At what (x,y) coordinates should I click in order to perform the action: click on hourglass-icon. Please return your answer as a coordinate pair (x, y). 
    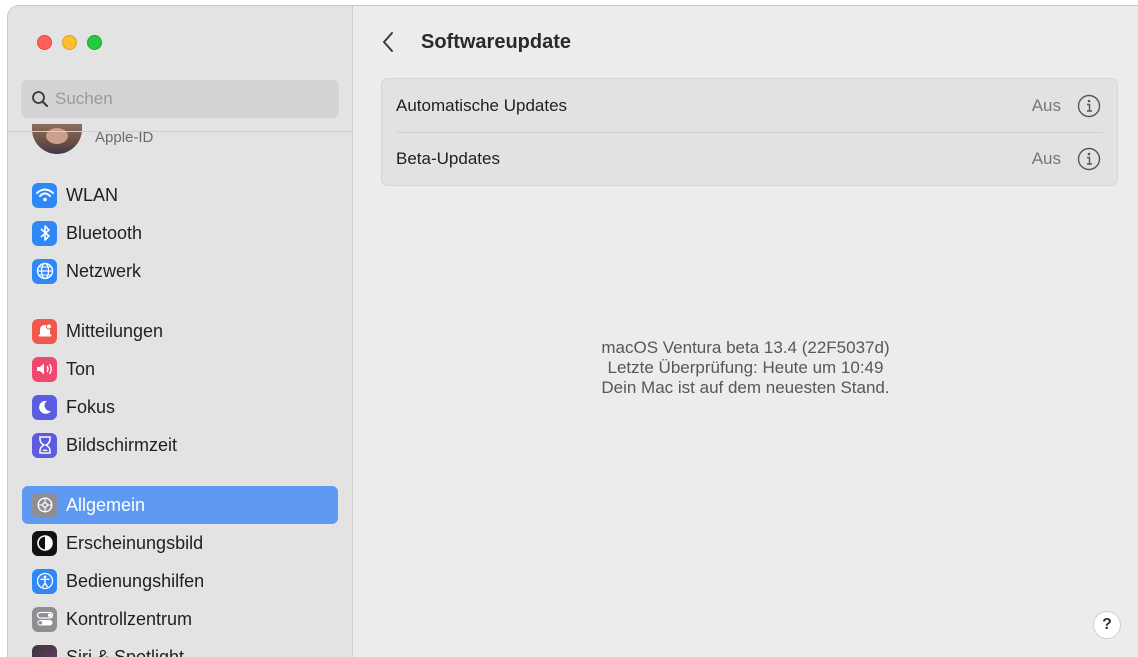
    Looking at the image, I should click on (44, 445).